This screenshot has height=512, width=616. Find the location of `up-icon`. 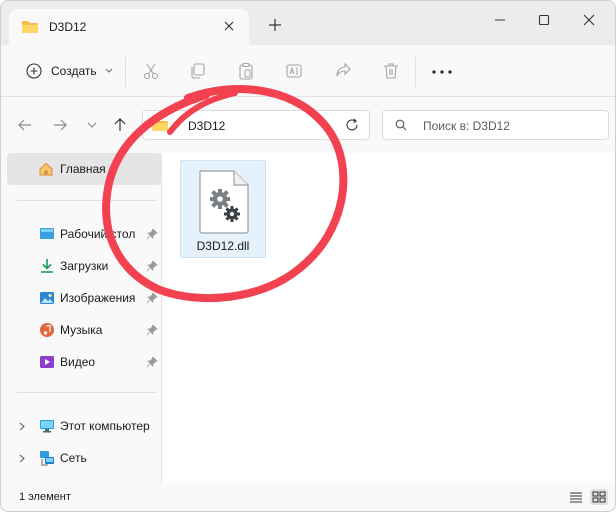

up-icon is located at coordinates (120, 125).